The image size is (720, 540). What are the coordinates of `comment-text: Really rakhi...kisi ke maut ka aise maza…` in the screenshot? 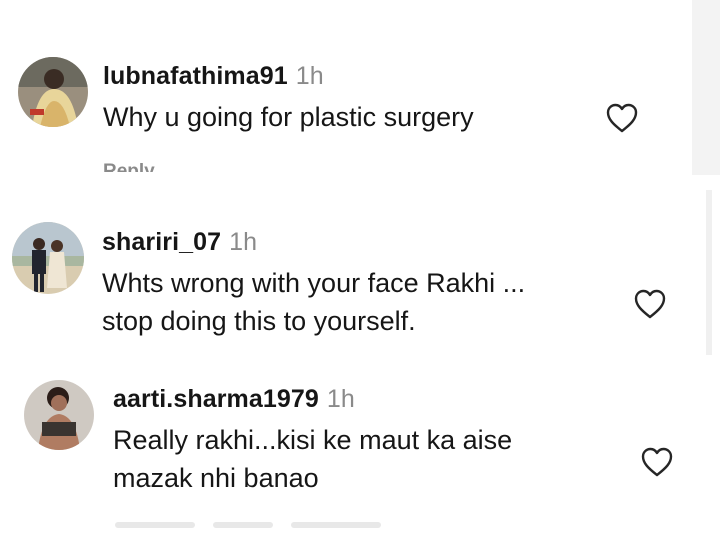 It's located at (312, 459).